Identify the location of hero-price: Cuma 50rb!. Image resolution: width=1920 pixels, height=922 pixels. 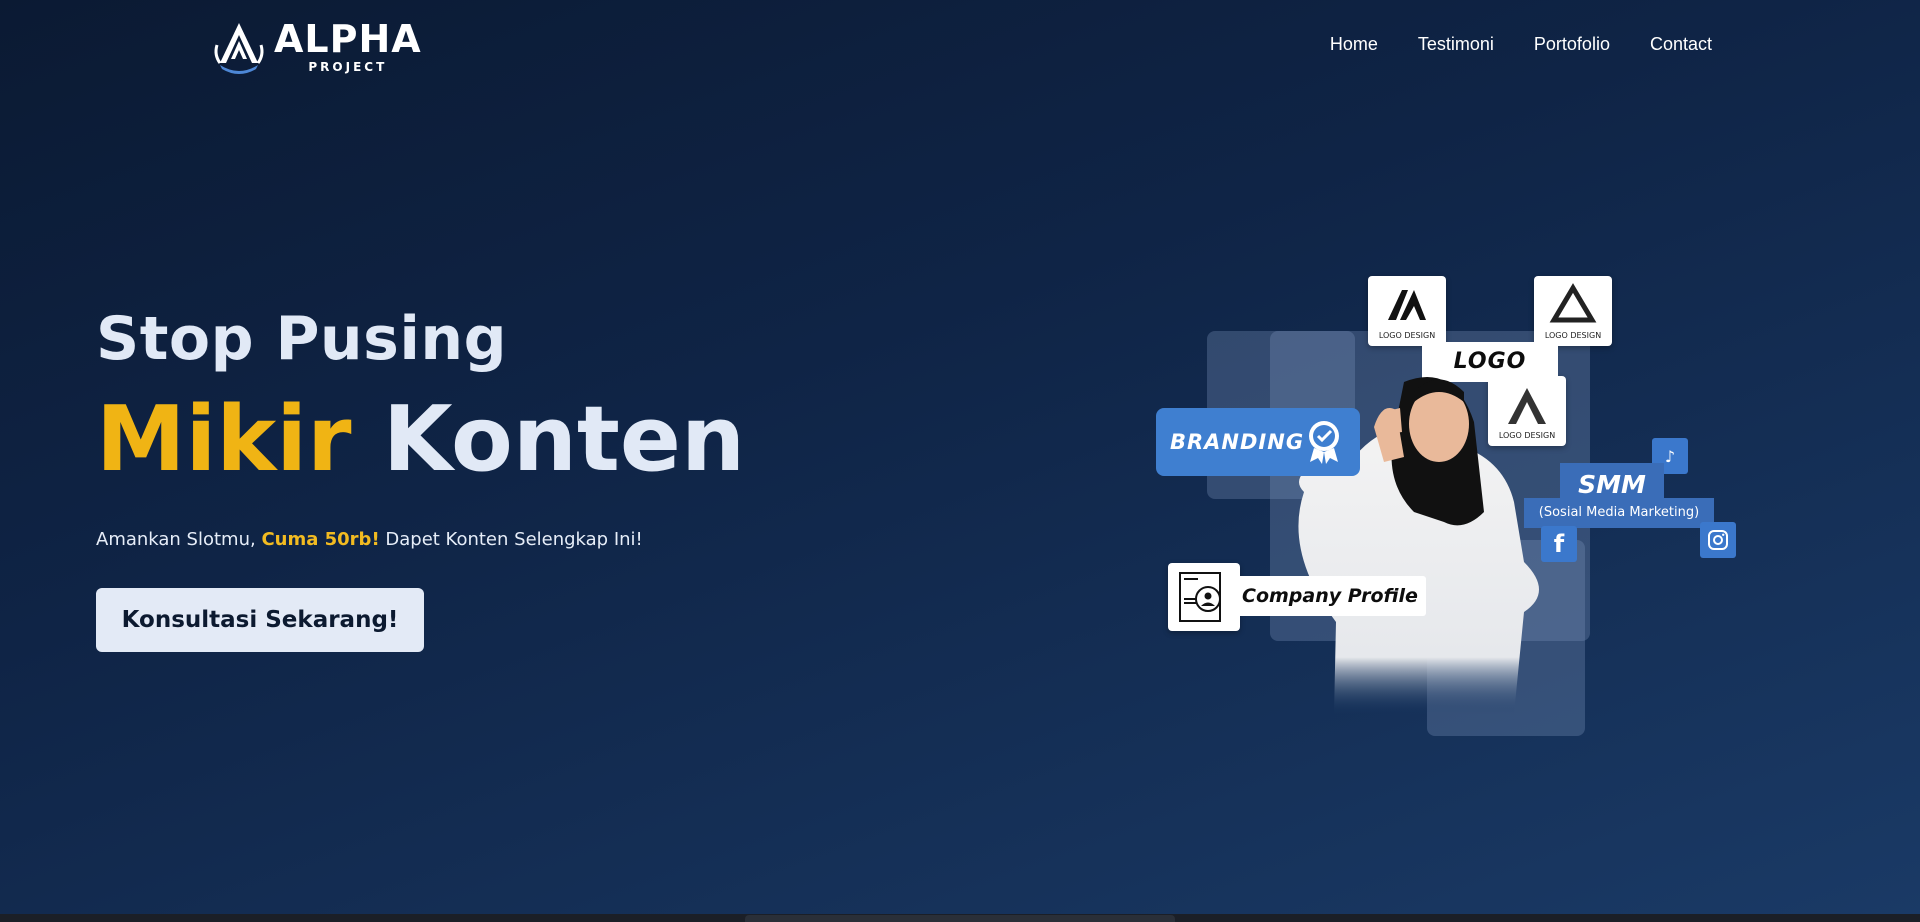
(320, 539).